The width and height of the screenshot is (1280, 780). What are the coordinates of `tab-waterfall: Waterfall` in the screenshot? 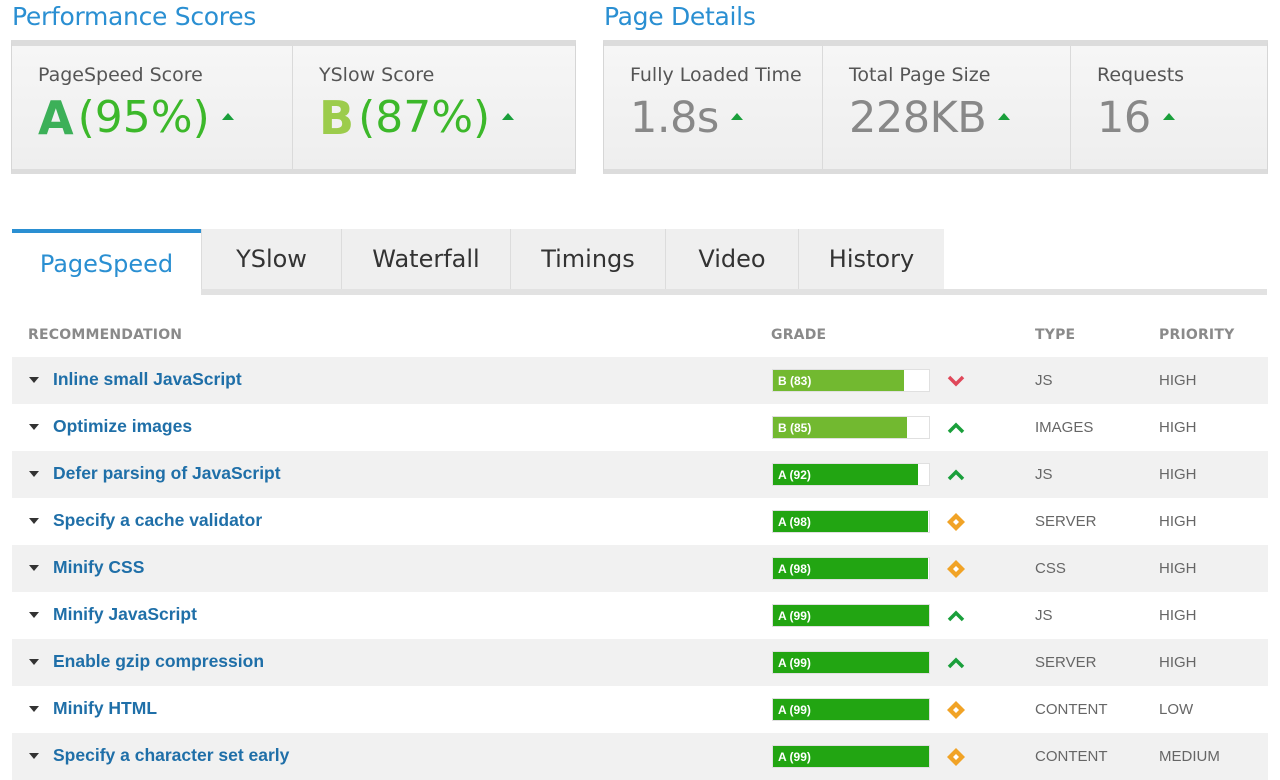 It's located at (425, 259).